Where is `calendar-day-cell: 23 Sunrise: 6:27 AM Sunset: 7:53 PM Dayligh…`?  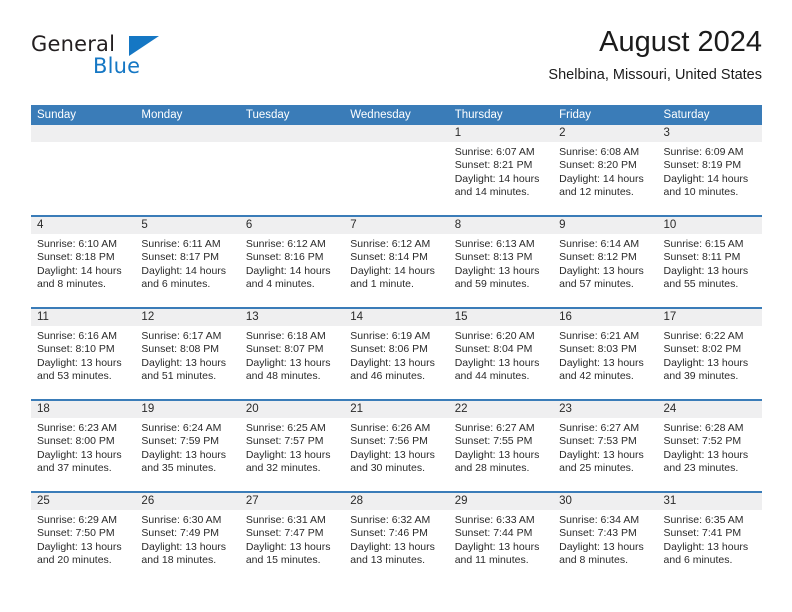 calendar-day-cell: 23 Sunrise: 6:27 AM Sunset: 7:53 PM Dayligh… is located at coordinates (605, 446).